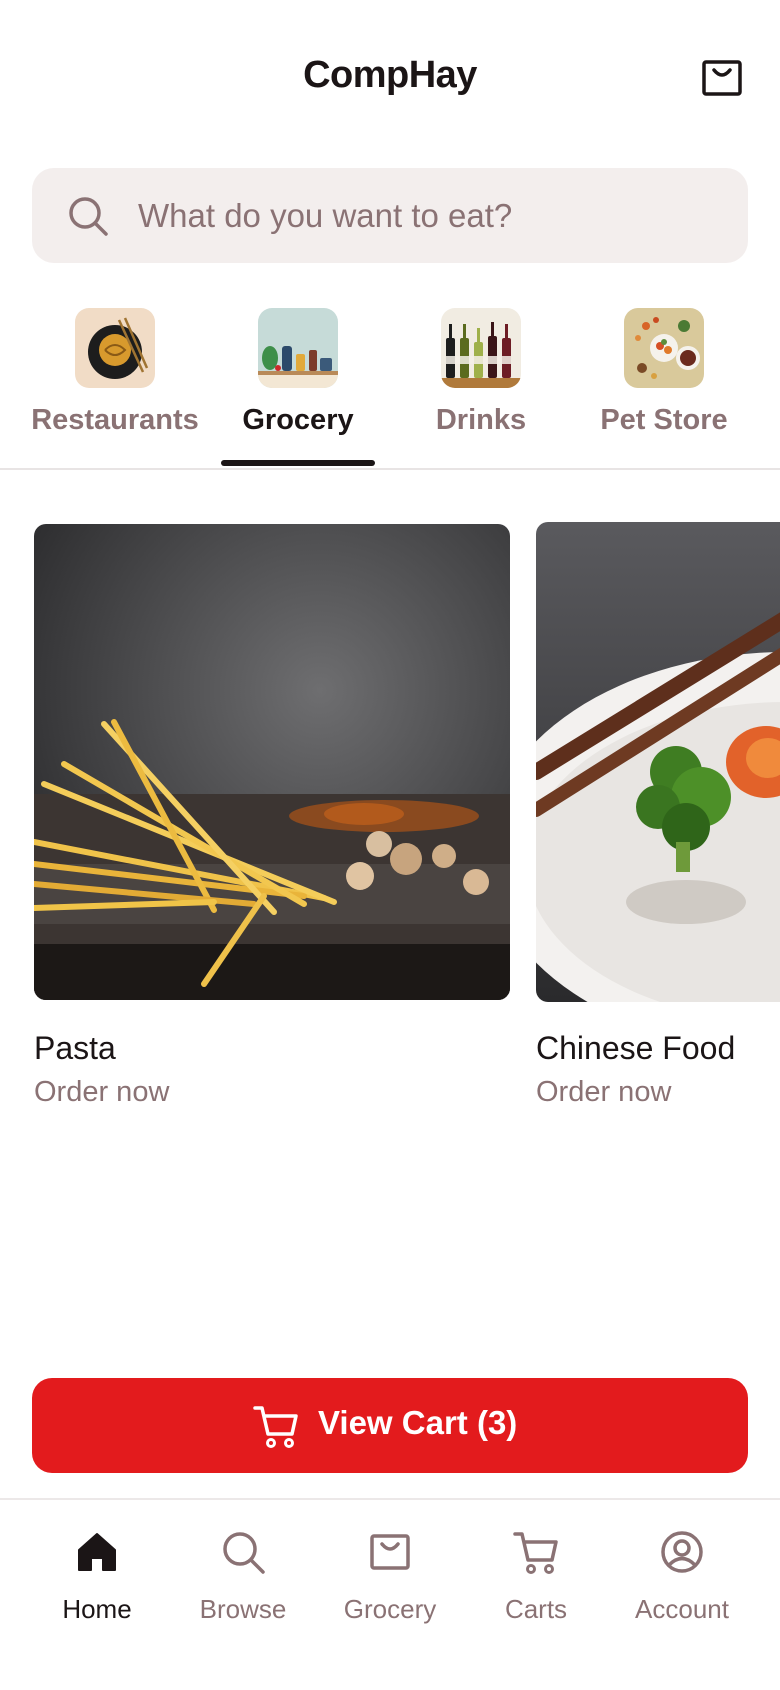  I want to click on bottom-tab-bar: Home Browse Grocery Carts Account, so click(390, 1594).